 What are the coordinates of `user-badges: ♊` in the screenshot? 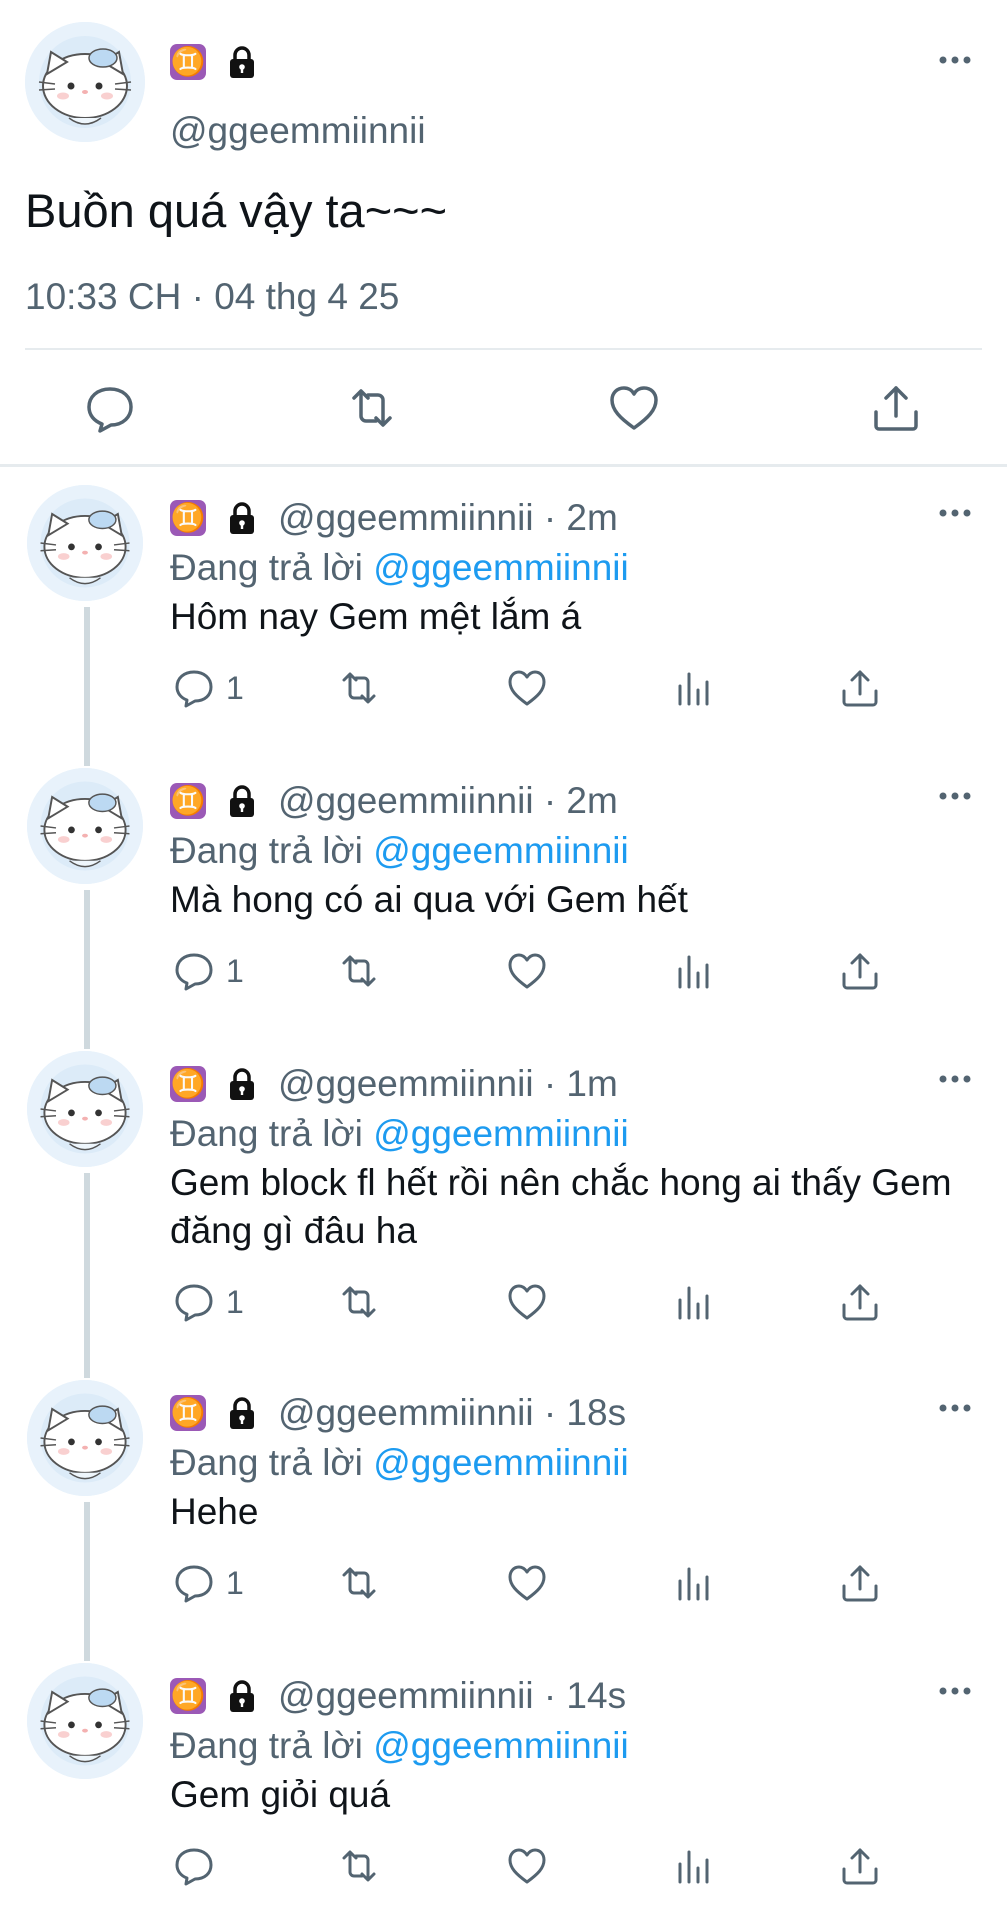 It's located at (215, 62).